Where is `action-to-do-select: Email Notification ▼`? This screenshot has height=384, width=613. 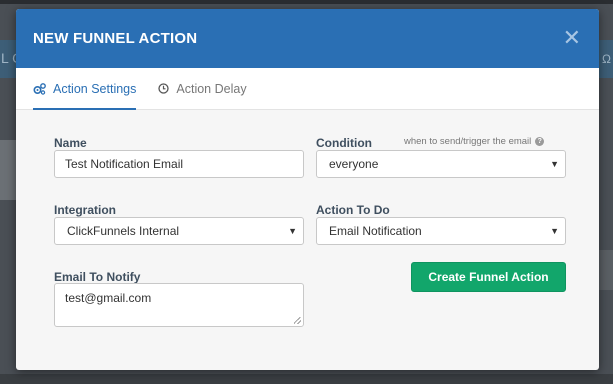 action-to-do-select: Email Notification ▼ is located at coordinates (441, 231).